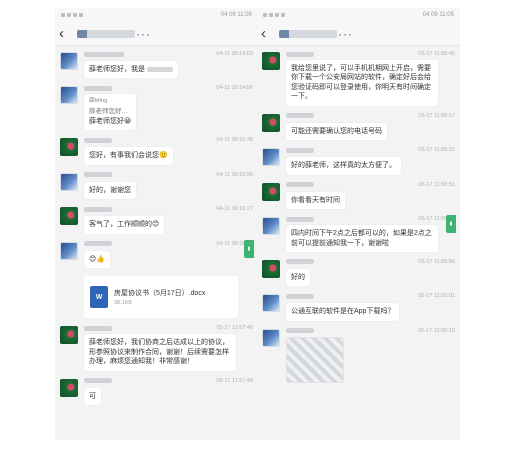 Image resolution: width=515 pixels, height=450 pixels. I want to click on file-size: 38.1KB, so click(123, 303).